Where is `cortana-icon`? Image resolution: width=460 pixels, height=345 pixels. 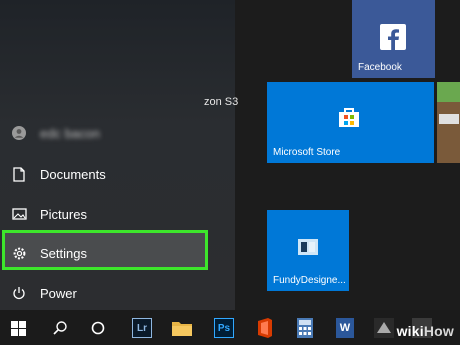 cortana-icon is located at coordinates (98, 328).